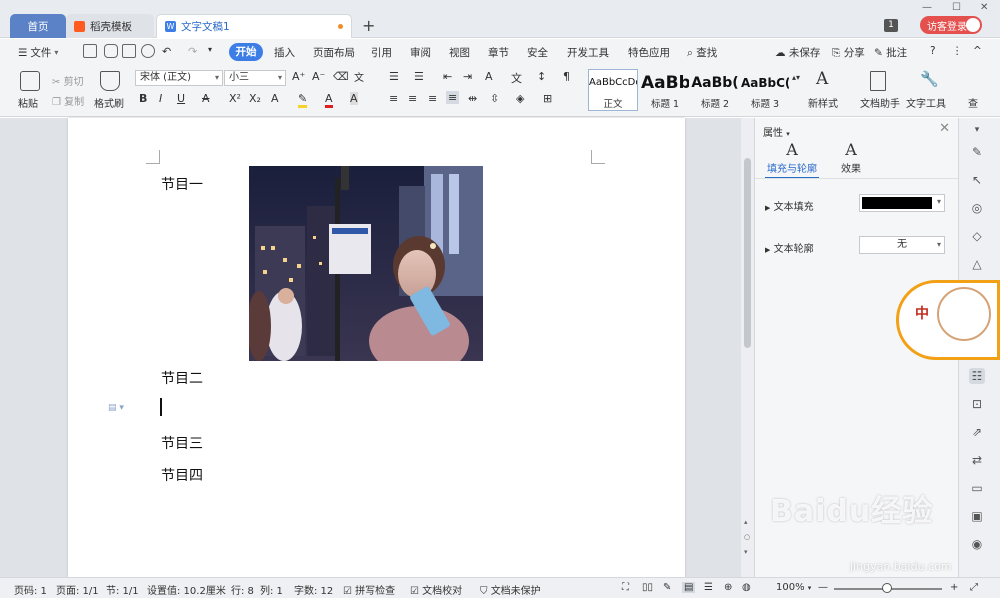 The height and width of the screenshot is (598, 1000). I want to click on text-outline-row: ▶ 文本轮廓, so click(789, 247).